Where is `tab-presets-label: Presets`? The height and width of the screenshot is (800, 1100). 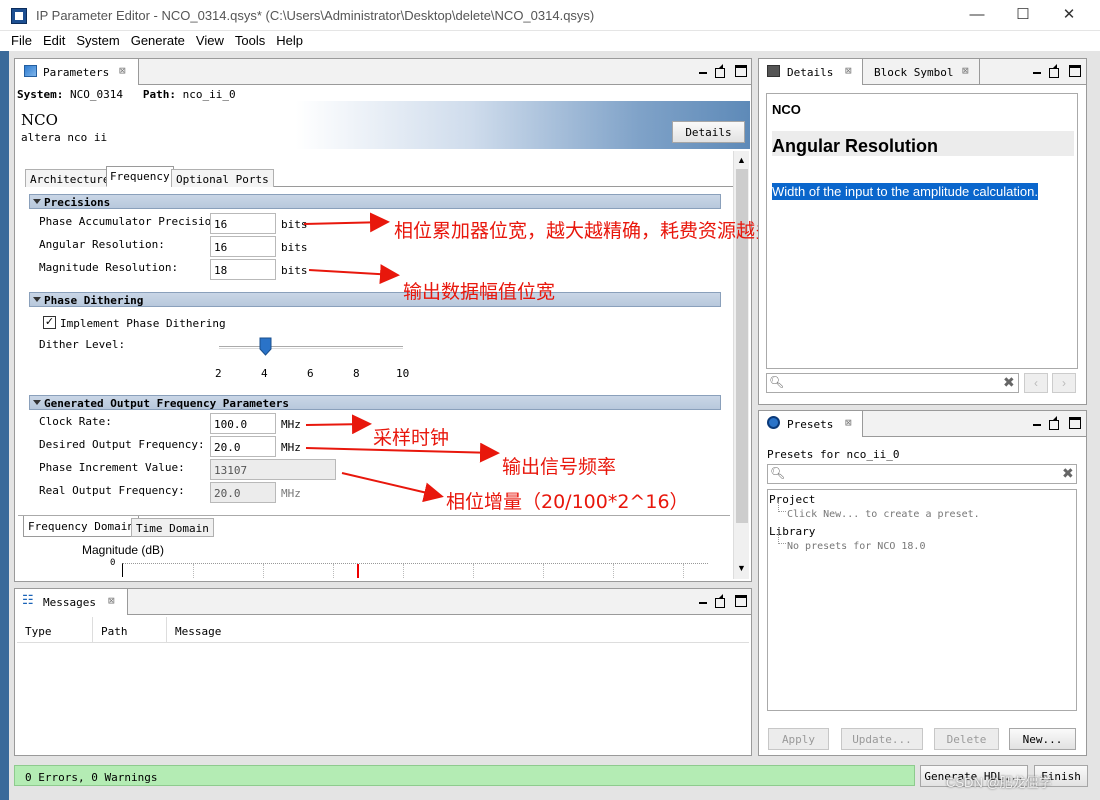 tab-presets-label: Presets is located at coordinates (810, 424).